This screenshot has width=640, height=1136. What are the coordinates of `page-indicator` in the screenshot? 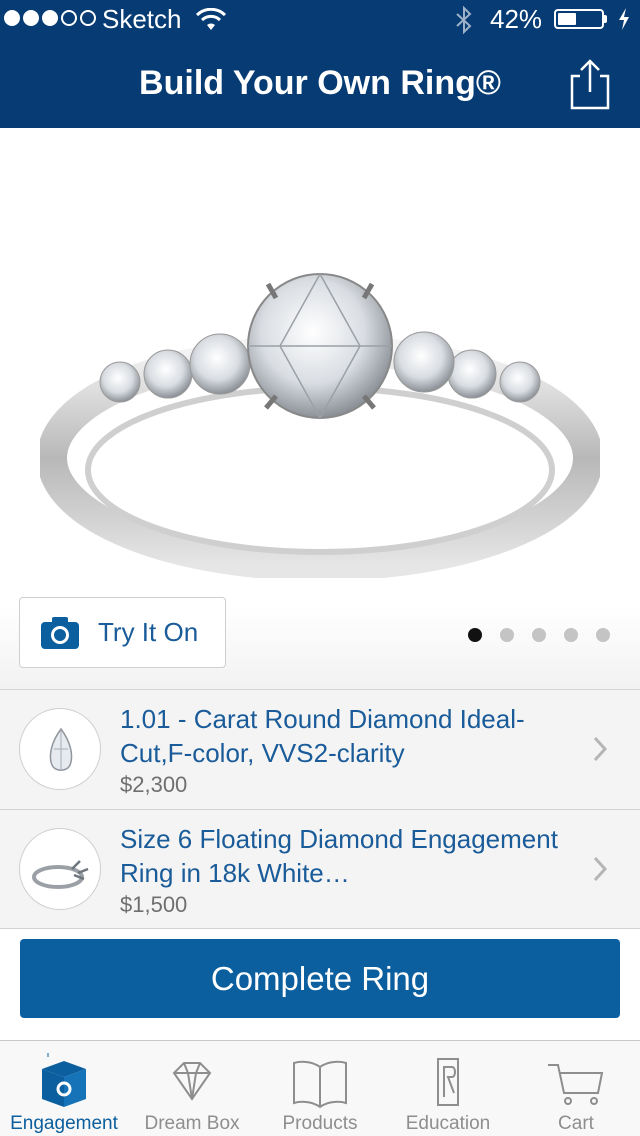 It's located at (539, 635).